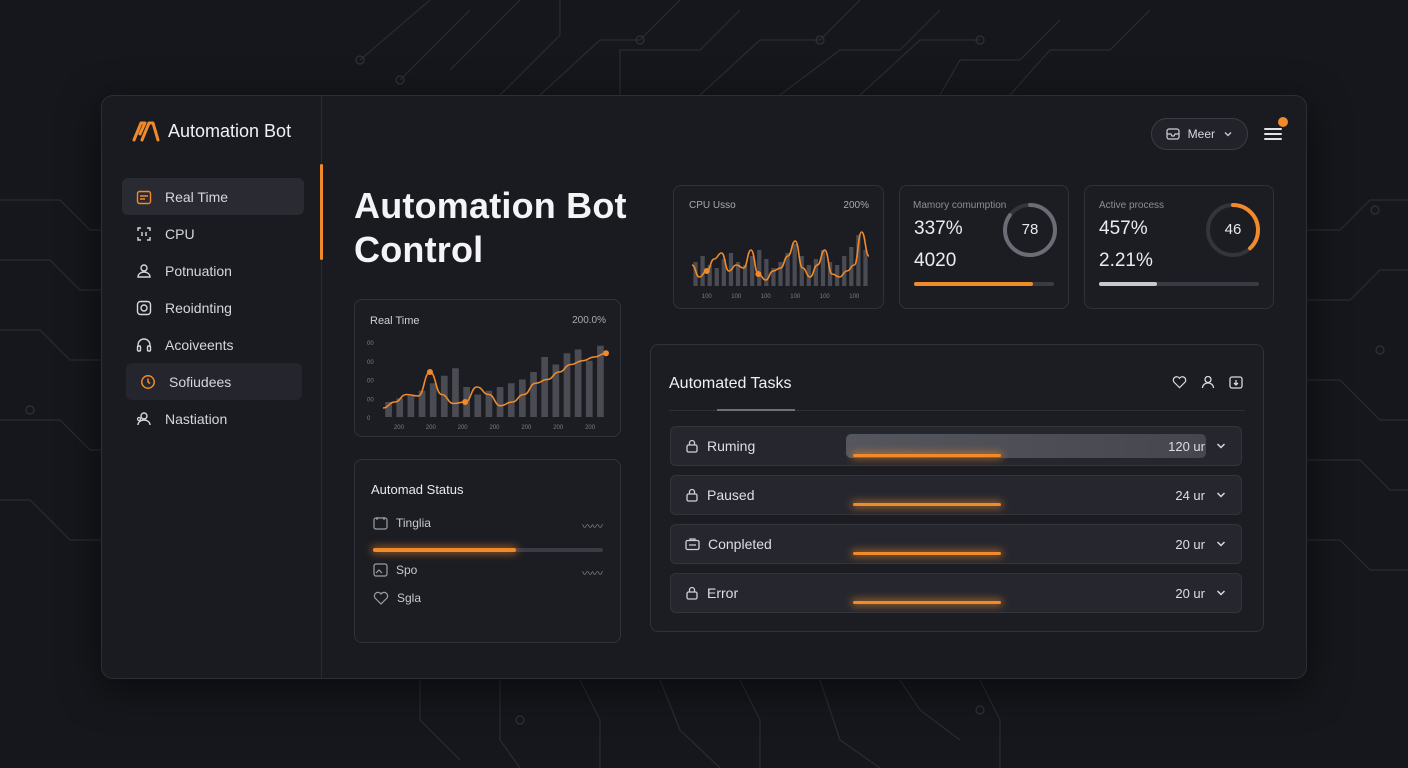  What do you see at coordinates (395, 321) in the screenshot?
I see `real-time-card-label: Real Time` at bounding box center [395, 321].